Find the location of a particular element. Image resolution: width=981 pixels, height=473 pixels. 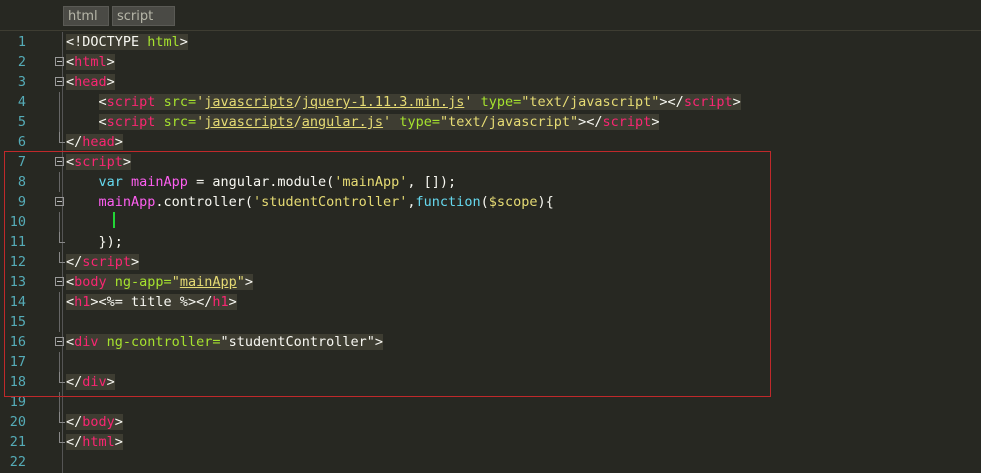

line-number: 13 is located at coordinates (17, 282).